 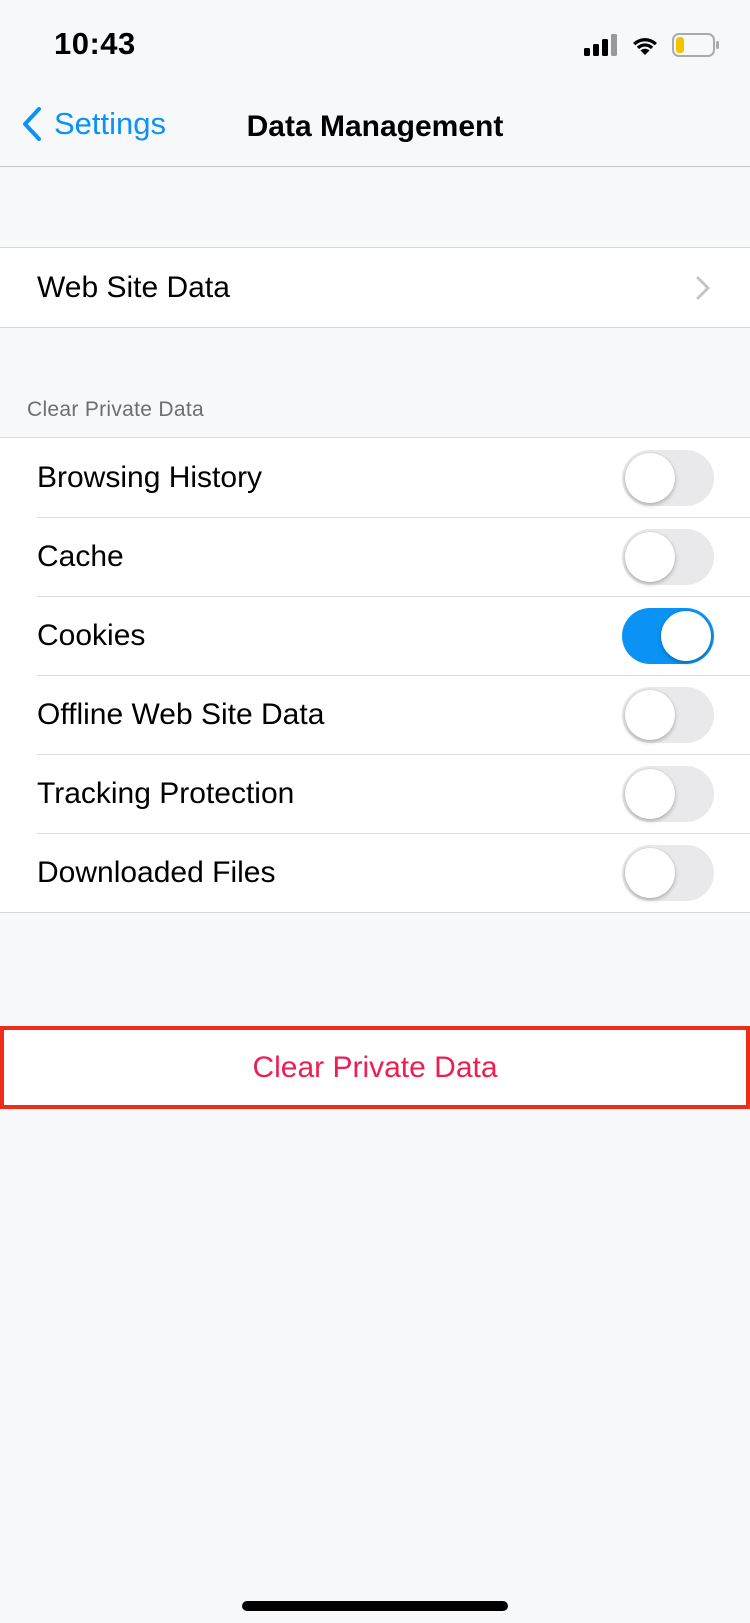 What do you see at coordinates (166, 793) in the screenshot?
I see `setting-label: Tracking Protection` at bounding box center [166, 793].